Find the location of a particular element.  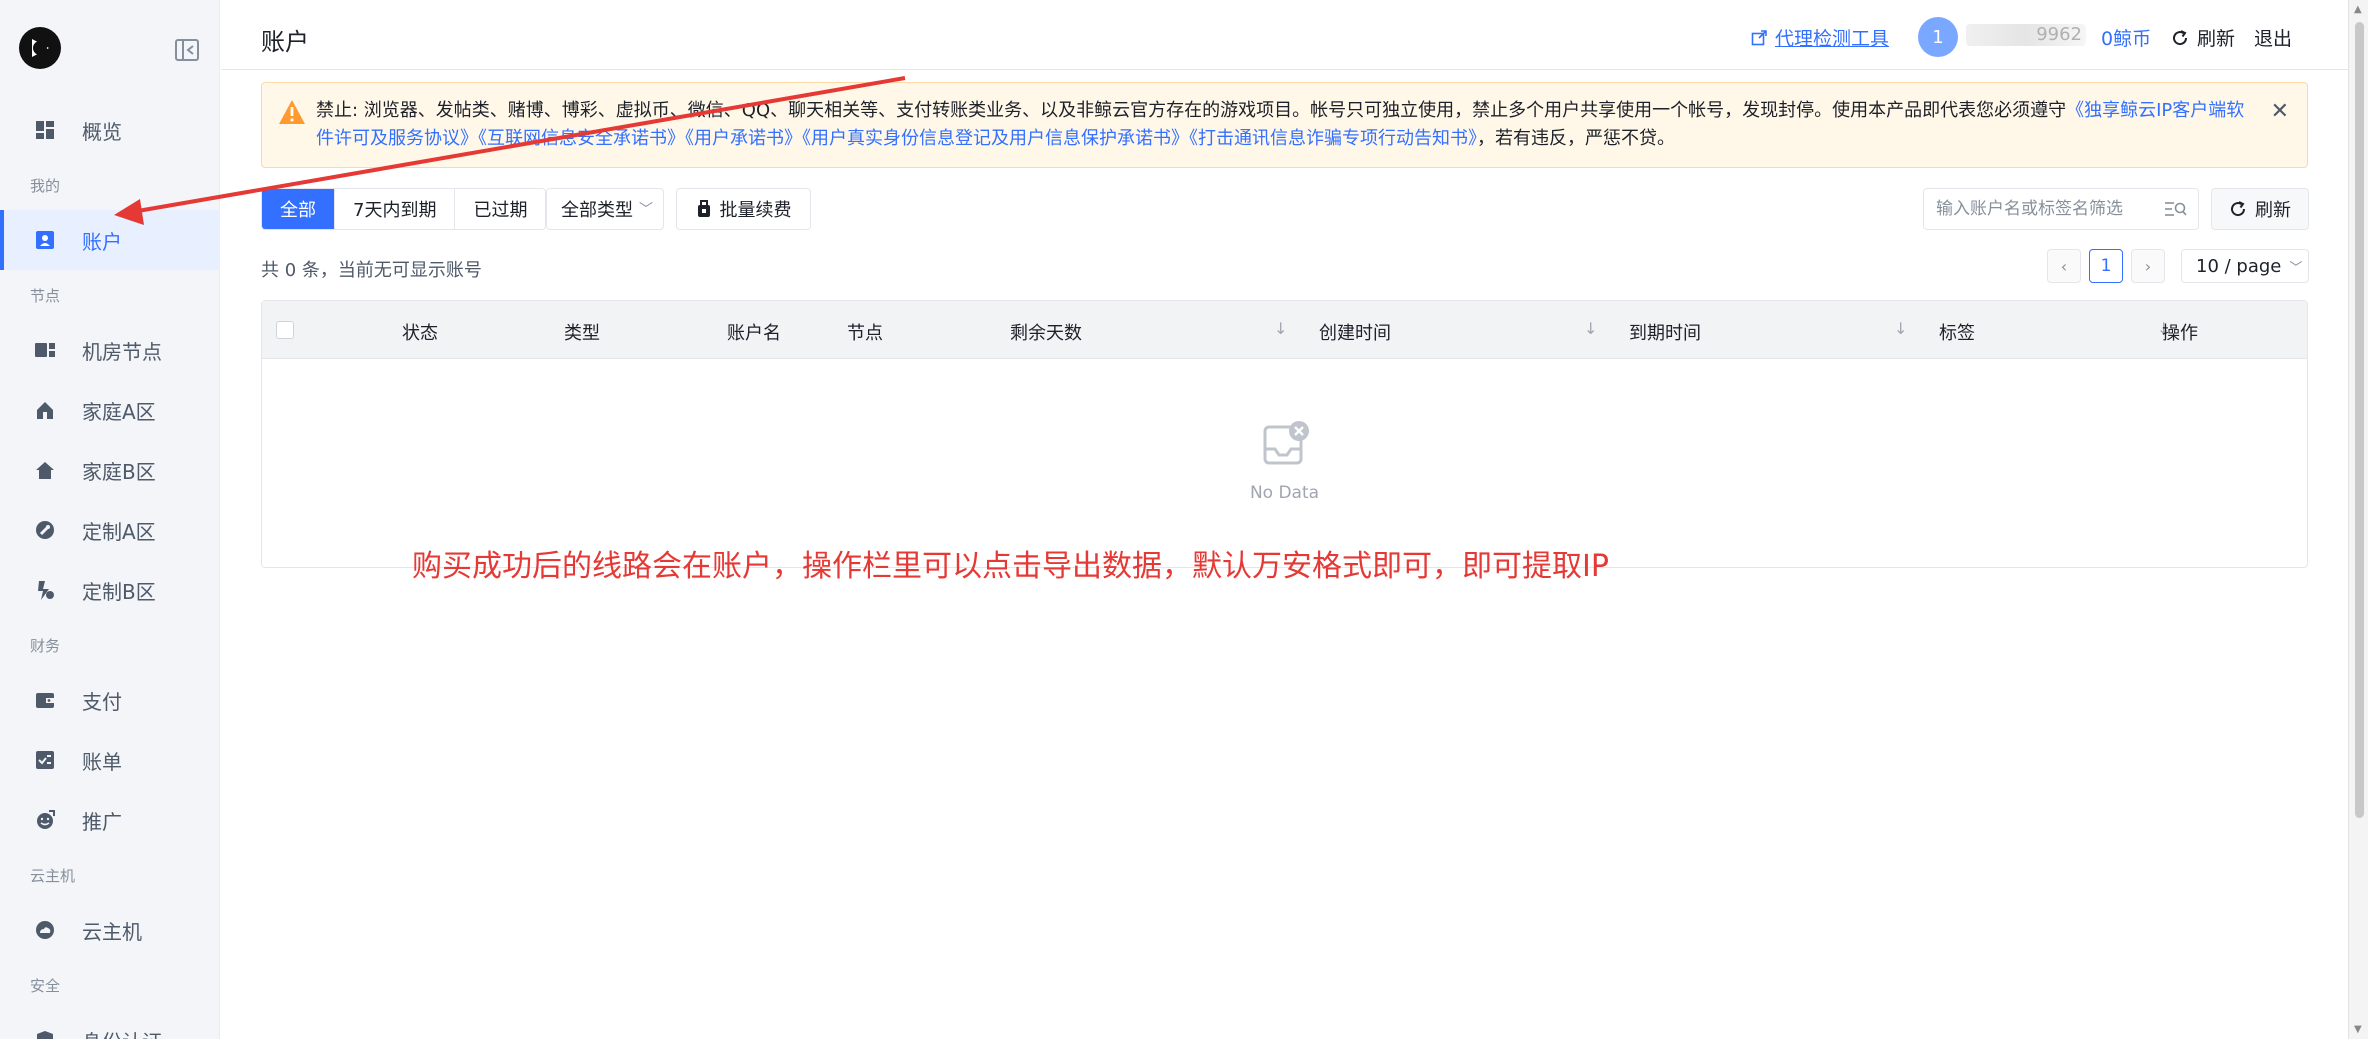

sidebar-item-label: 定制A区 is located at coordinates (119, 531).